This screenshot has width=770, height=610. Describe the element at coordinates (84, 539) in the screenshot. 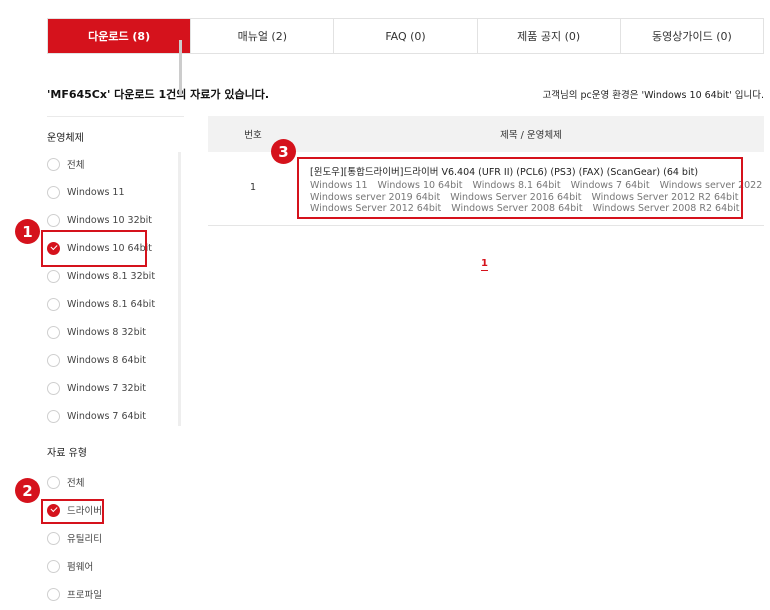

I see `option-label: 유틸리티` at that location.